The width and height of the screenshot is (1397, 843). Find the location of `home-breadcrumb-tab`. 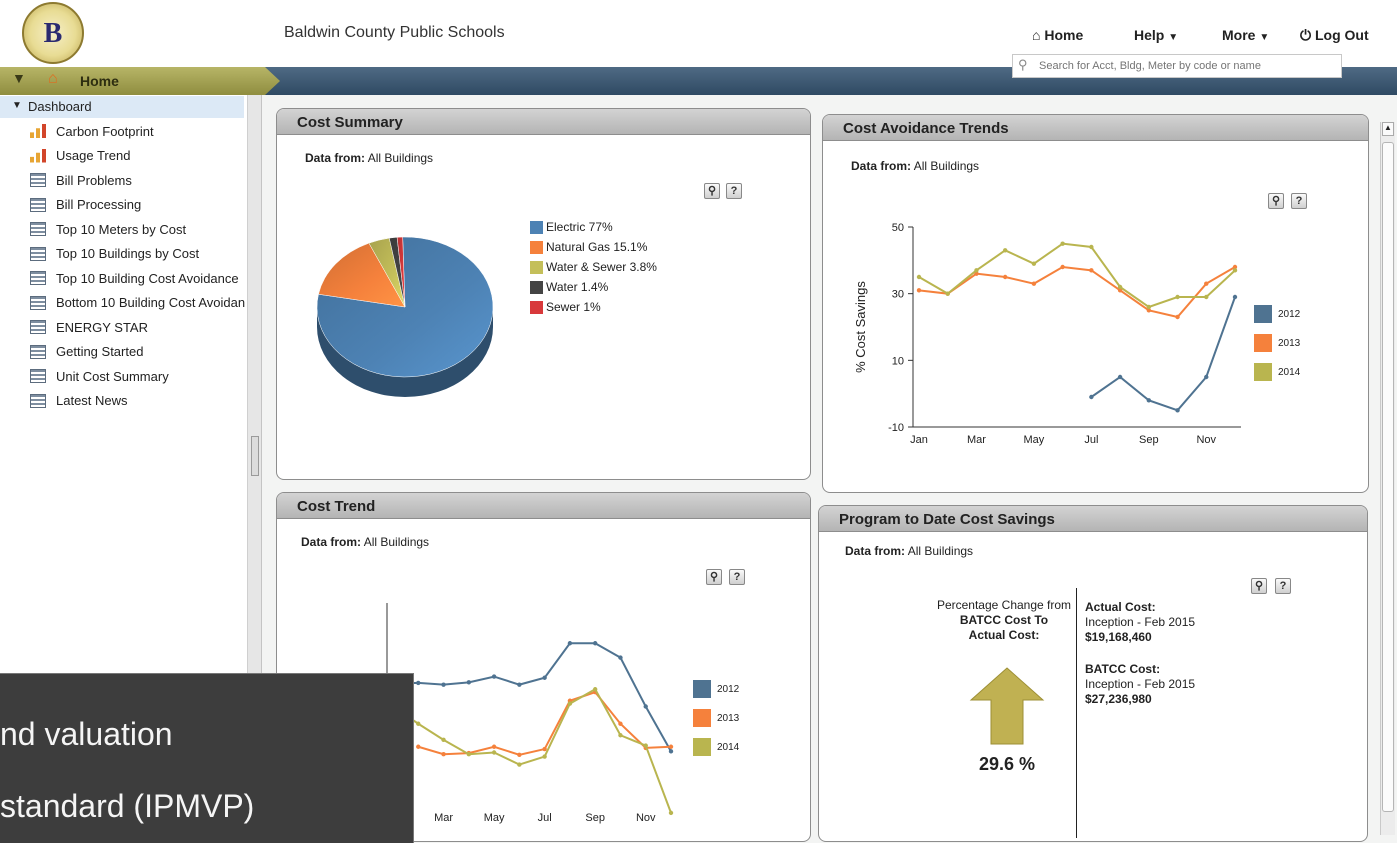

home-breadcrumb-tab is located at coordinates (140, 81).